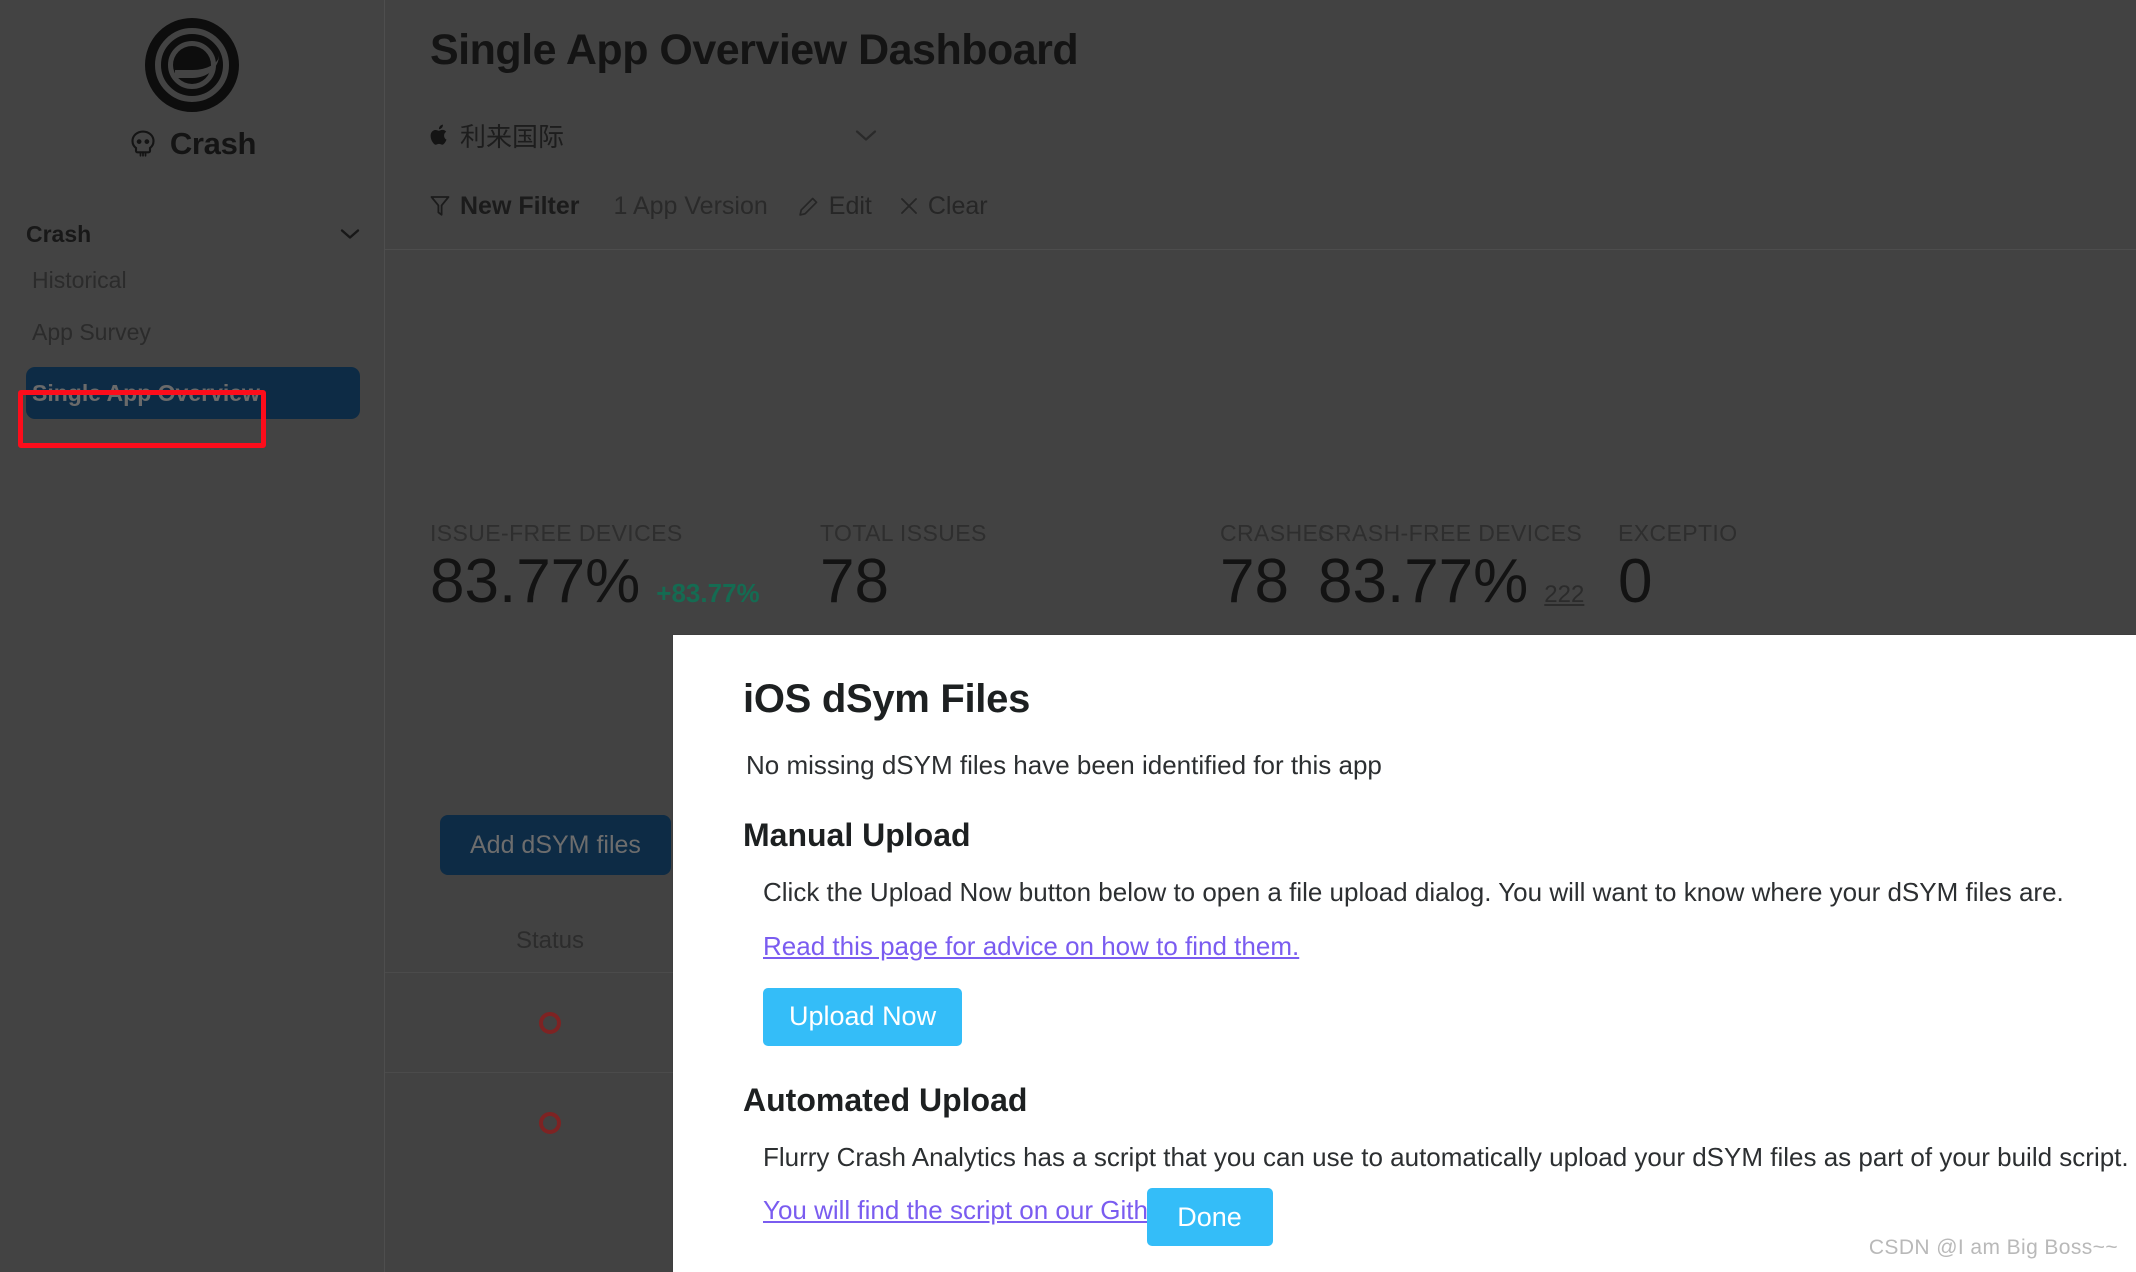  I want to click on metric-crash-free-devices: CRASH-FREE DEVICES 83.77% 222, so click(1468, 567).